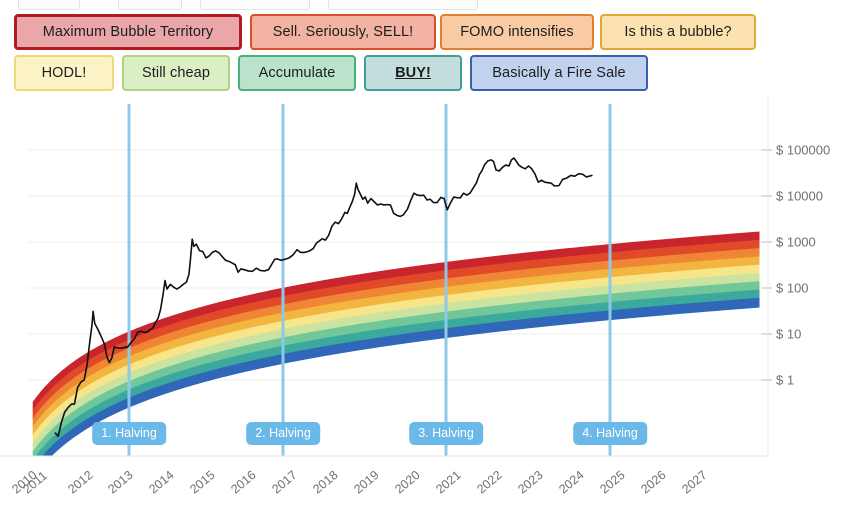 This screenshot has width=850, height=516. What do you see at coordinates (612, 482) in the screenshot?
I see `x-axis-label-2025: 2025` at bounding box center [612, 482].